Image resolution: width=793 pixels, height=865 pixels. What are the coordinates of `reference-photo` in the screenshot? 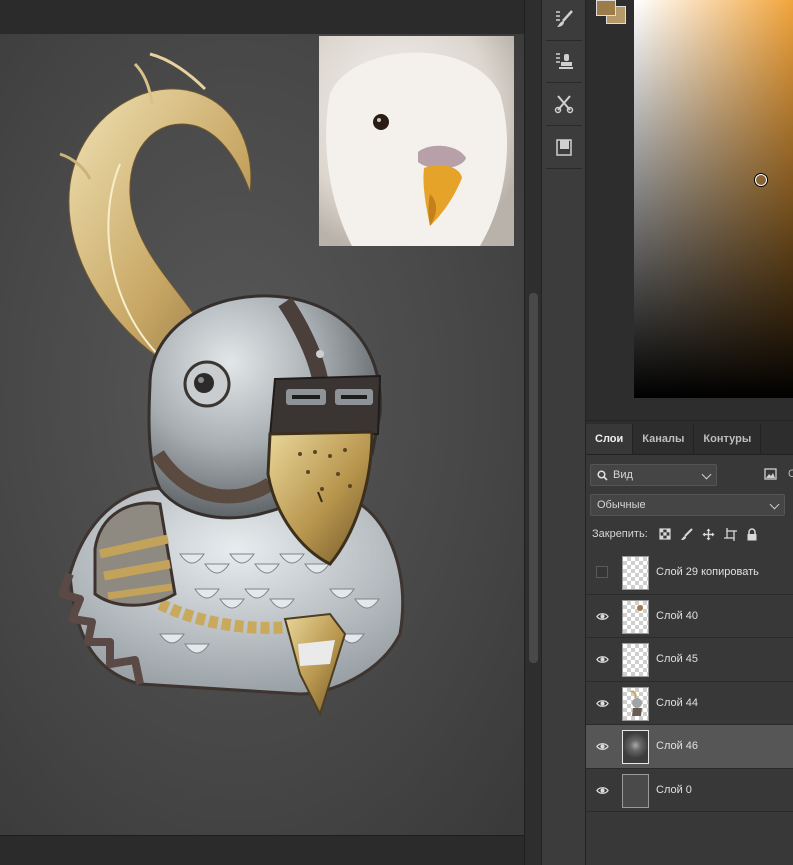 It's located at (416, 141).